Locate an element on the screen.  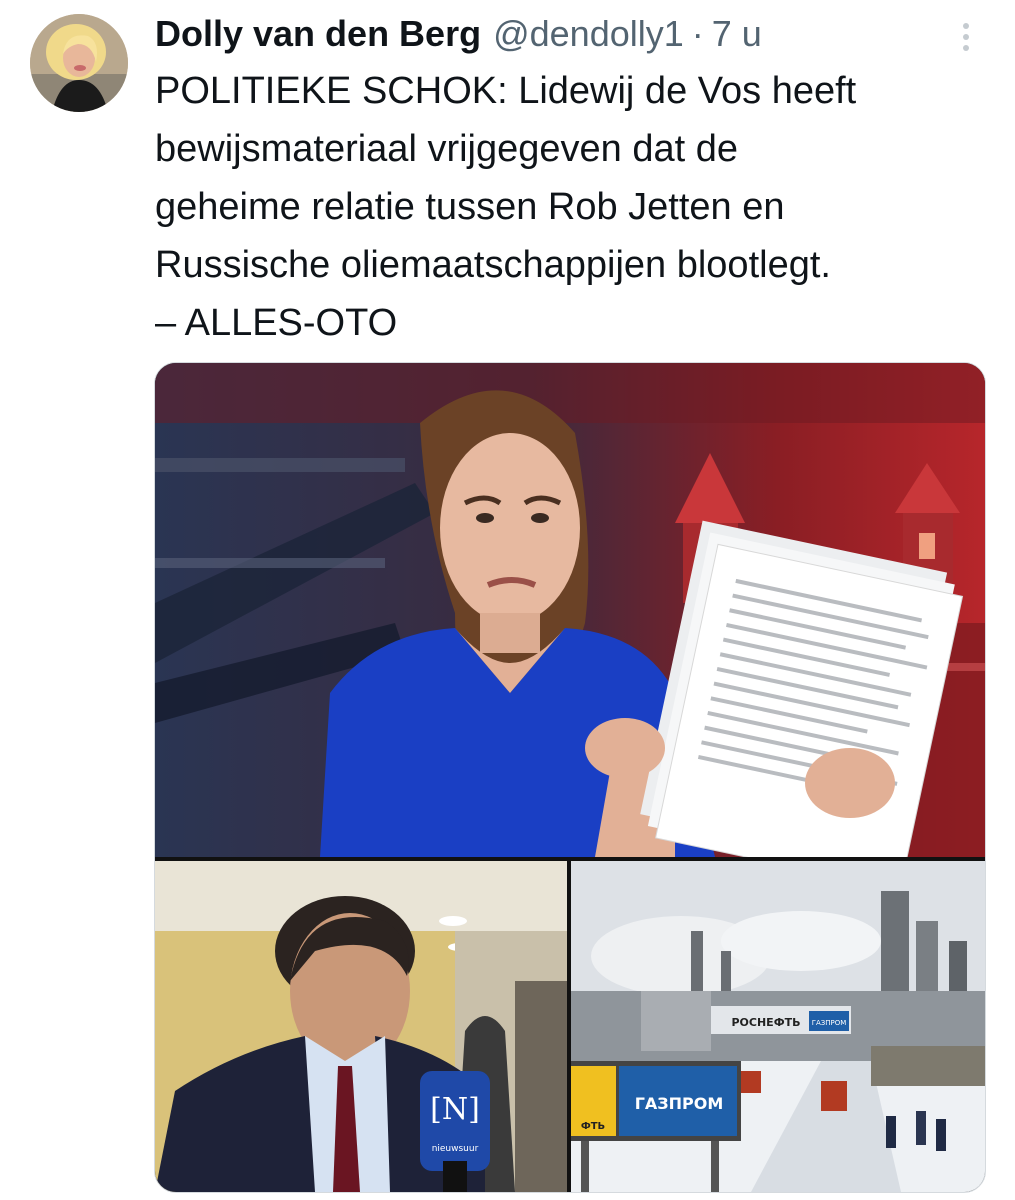
timestamp: 7 u is located at coordinates (737, 34).